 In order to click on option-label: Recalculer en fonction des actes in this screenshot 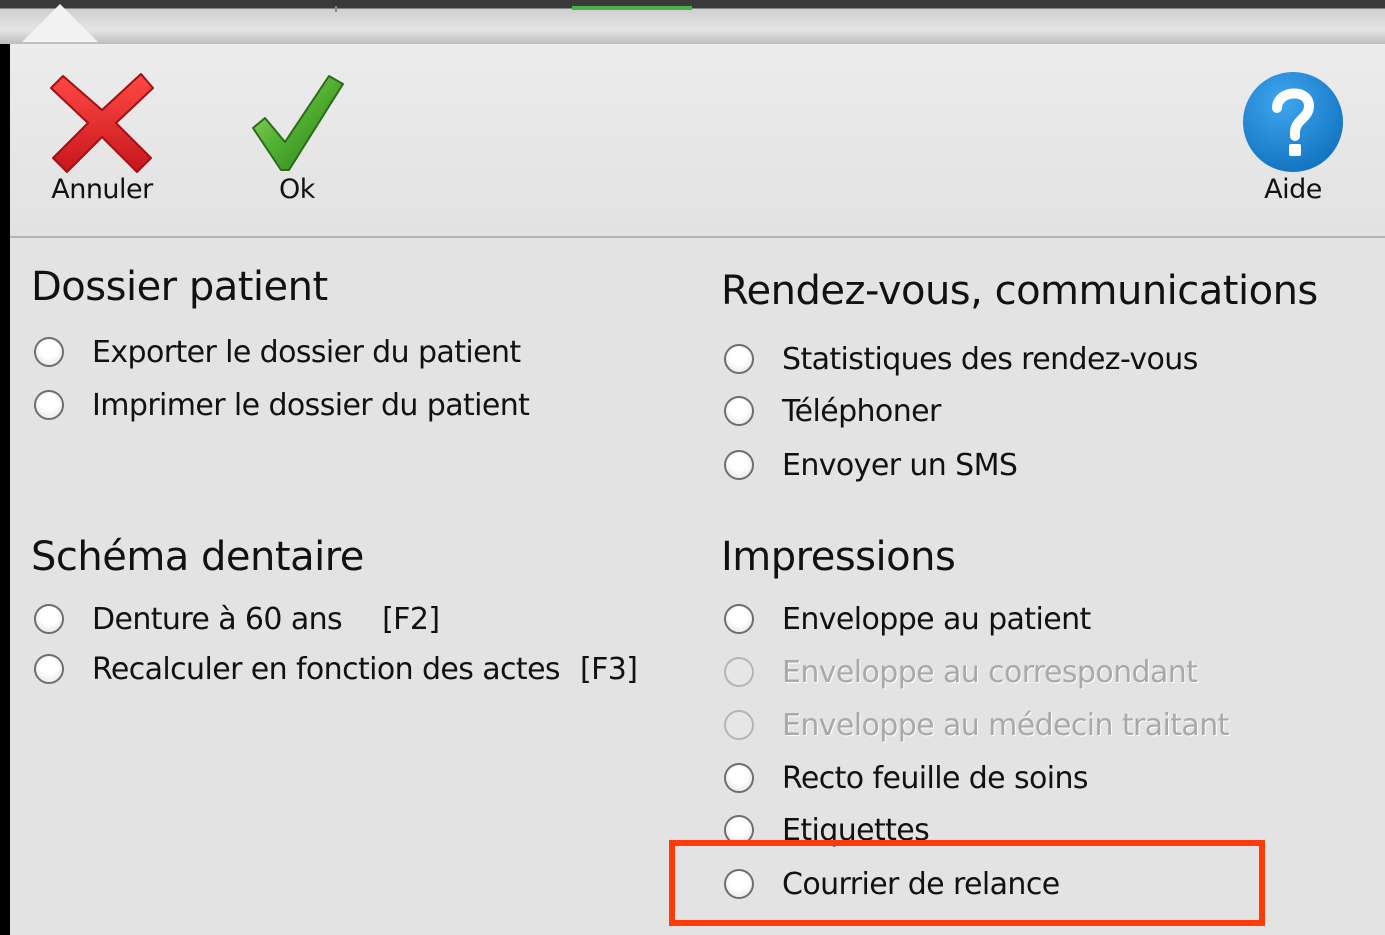, I will do `click(326, 669)`.